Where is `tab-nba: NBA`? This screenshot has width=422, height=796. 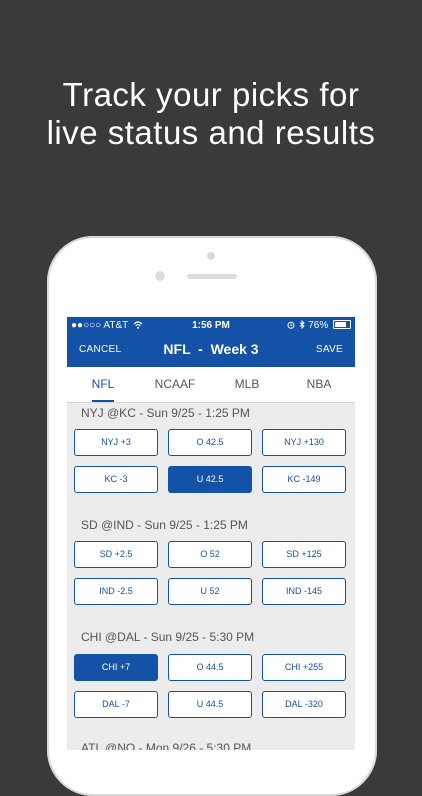
tab-nba: NBA is located at coordinates (319, 384).